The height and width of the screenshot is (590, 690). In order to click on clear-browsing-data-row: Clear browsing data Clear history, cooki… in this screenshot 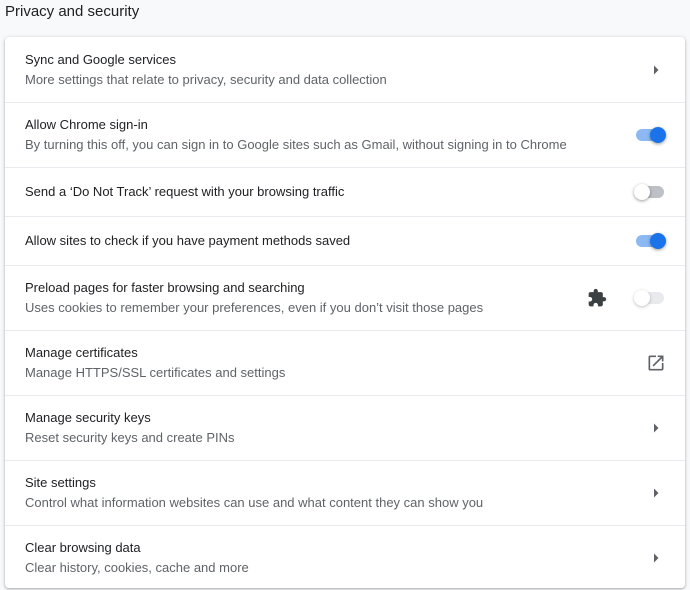, I will do `click(345, 556)`.